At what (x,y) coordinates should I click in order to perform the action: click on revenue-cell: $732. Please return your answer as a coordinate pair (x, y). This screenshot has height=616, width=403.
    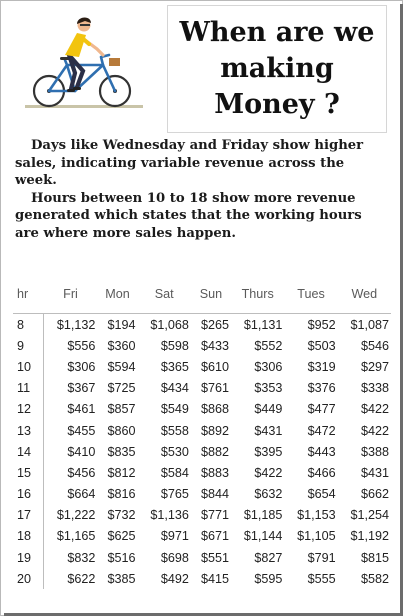
    Looking at the image, I should click on (121, 515).